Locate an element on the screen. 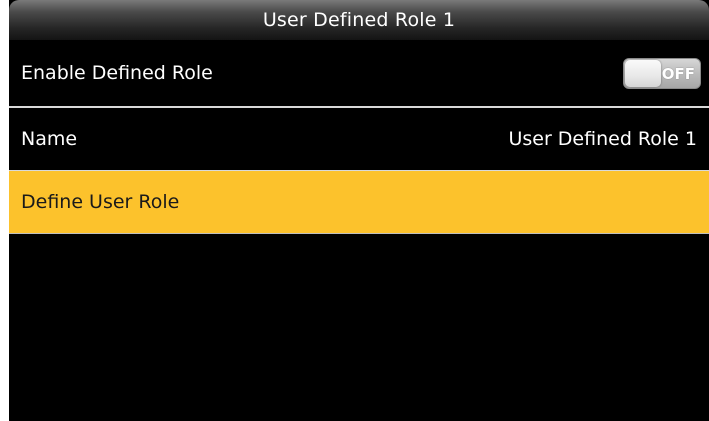  name-label: Name is located at coordinates (49, 139).